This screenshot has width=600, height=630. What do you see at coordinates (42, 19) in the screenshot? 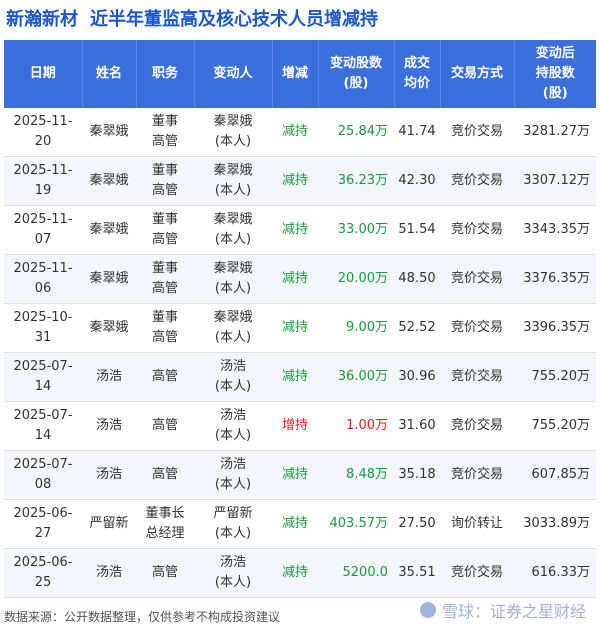
I see `stock-name: 新瀚新材` at bounding box center [42, 19].